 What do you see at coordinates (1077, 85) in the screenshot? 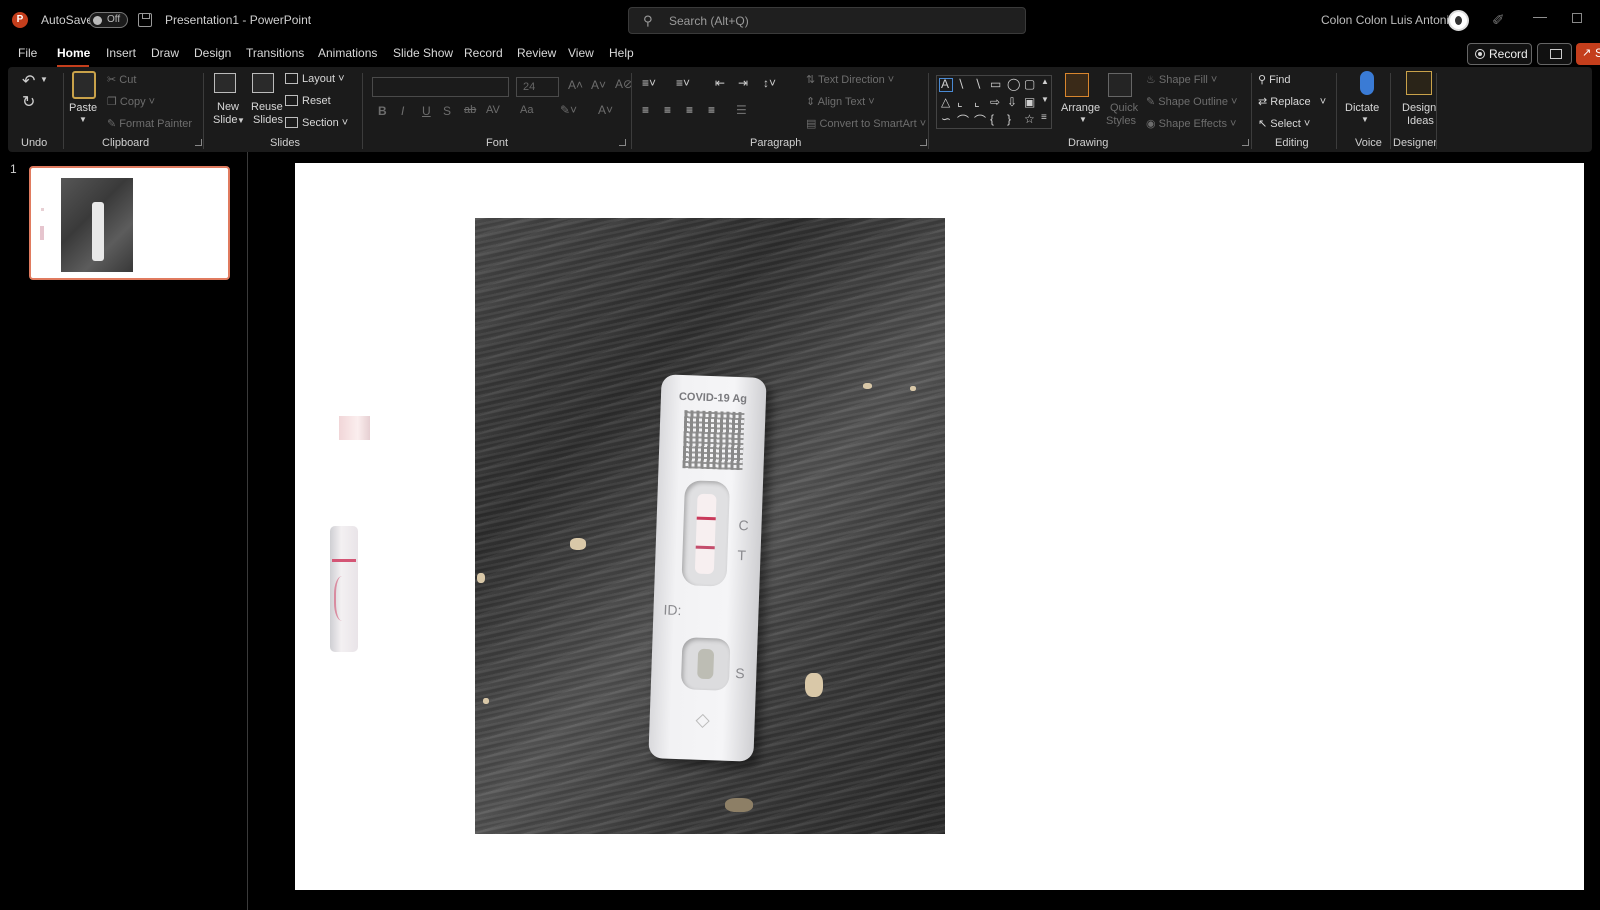
I see `arrange-icon` at bounding box center [1077, 85].